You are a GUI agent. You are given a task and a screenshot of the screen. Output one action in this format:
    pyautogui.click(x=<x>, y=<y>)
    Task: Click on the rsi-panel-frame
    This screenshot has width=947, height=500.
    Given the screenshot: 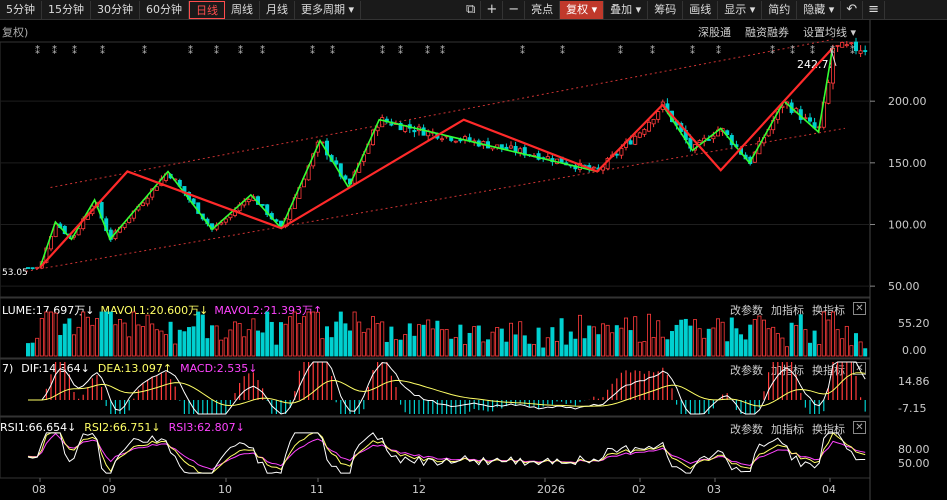 What is the action you would take?
    pyautogui.click(x=435, y=447)
    